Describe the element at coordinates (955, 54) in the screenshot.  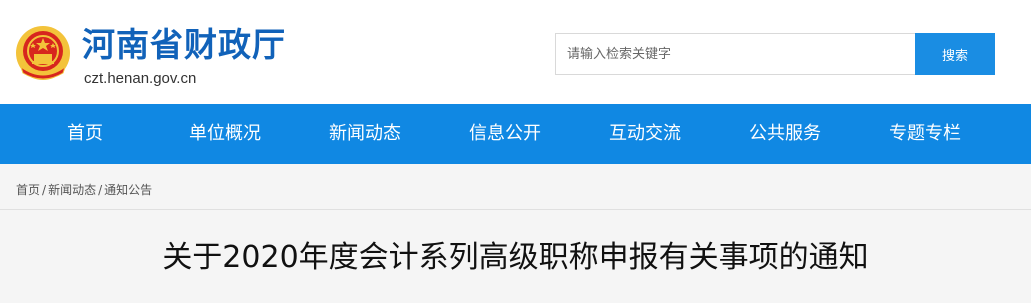
I see `search-button: 搜索` at that location.